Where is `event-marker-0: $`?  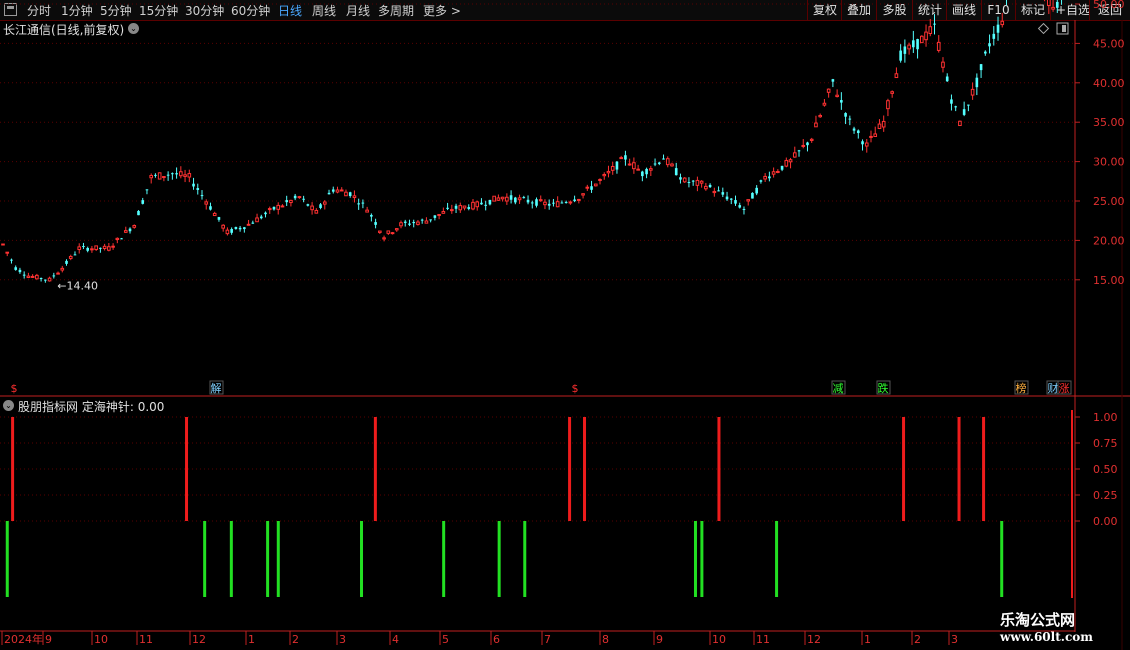
event-marker-0: $ is located at coordinates (14, 388).